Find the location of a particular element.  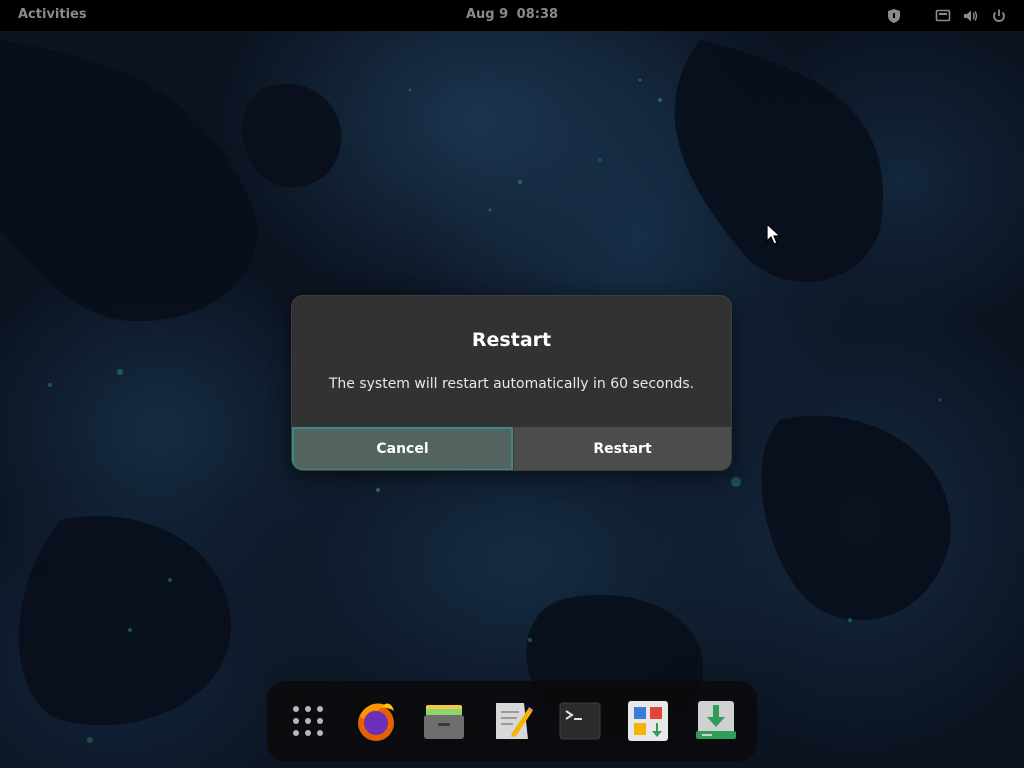

clock: Aug 9 08:38 is located at coordinates (512, 14).